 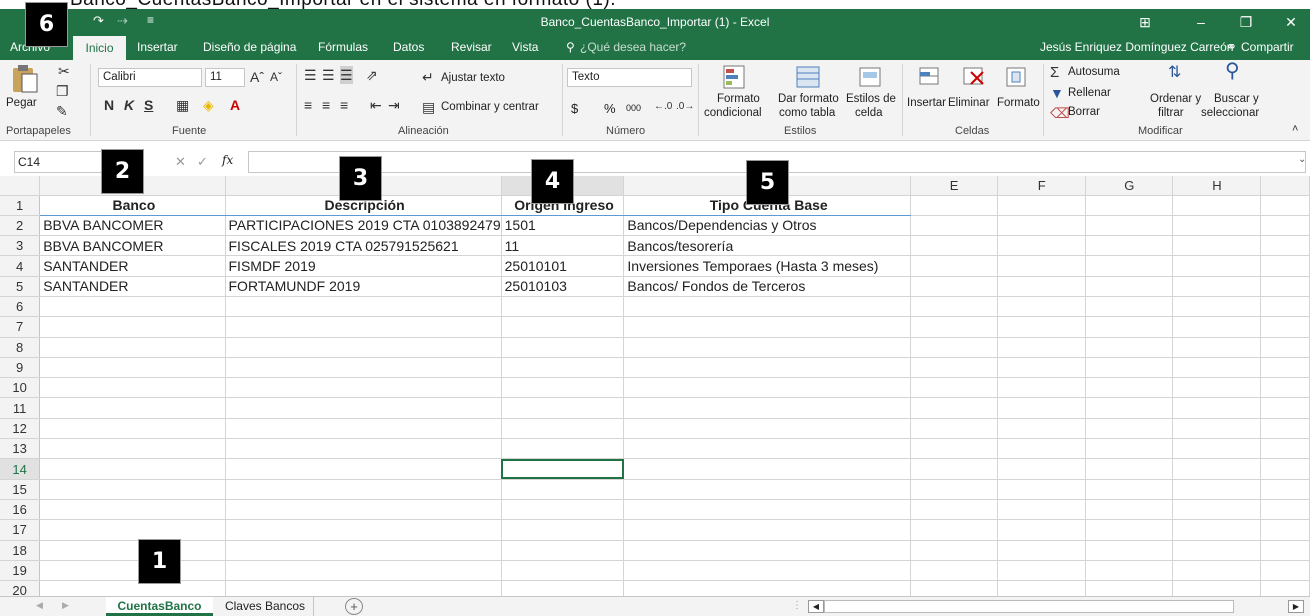 I want to click on close-button: ✕, so click(x=1291, y=22).